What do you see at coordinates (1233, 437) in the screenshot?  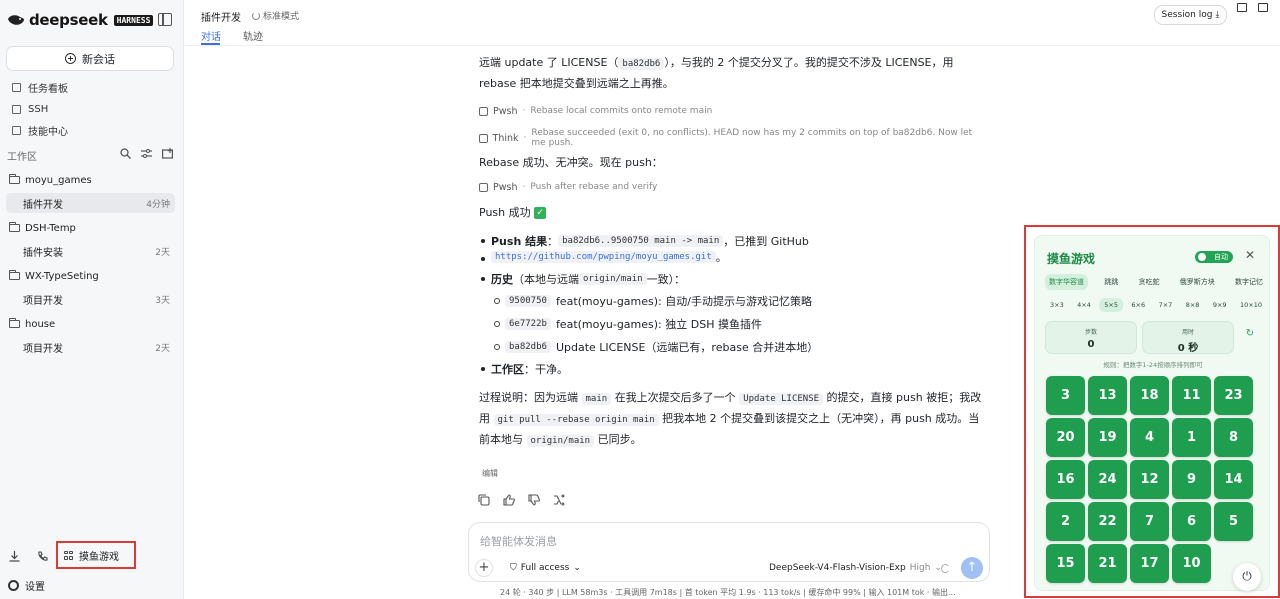 I see `puzzle-tile: 8` at bounding box center [1233, 437].